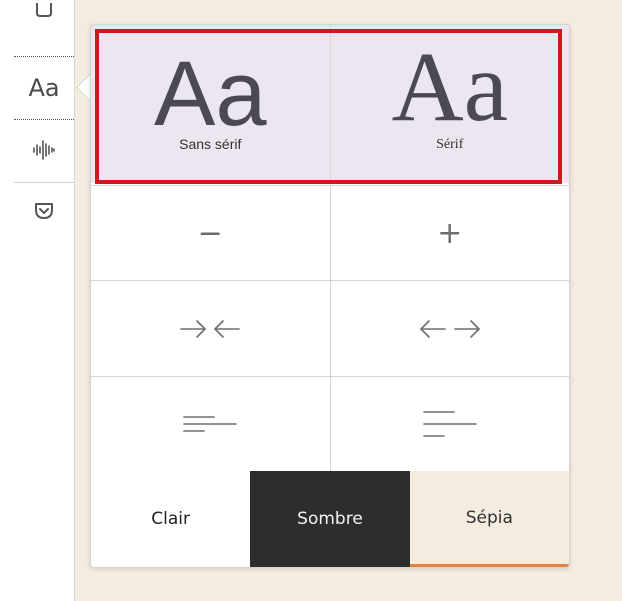  I want to click on narrow-arrows-icon, so click(210, 328).